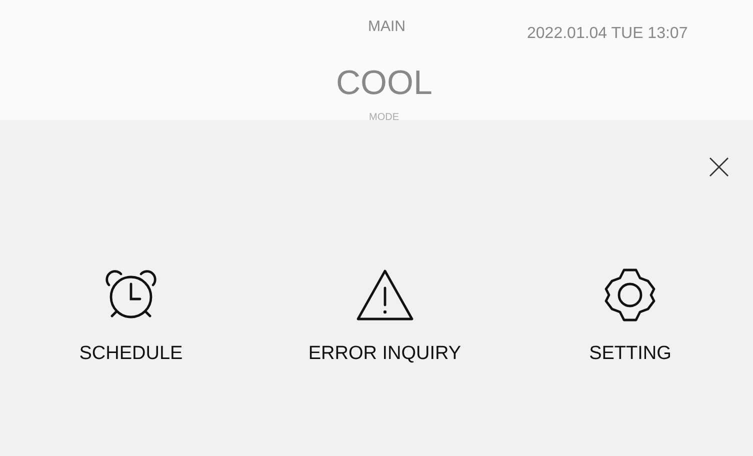 This screenshot has height=456, width=753. Describe the element at coordinates (384, 295) in the screenshot. I see `warning-icon` at that location.